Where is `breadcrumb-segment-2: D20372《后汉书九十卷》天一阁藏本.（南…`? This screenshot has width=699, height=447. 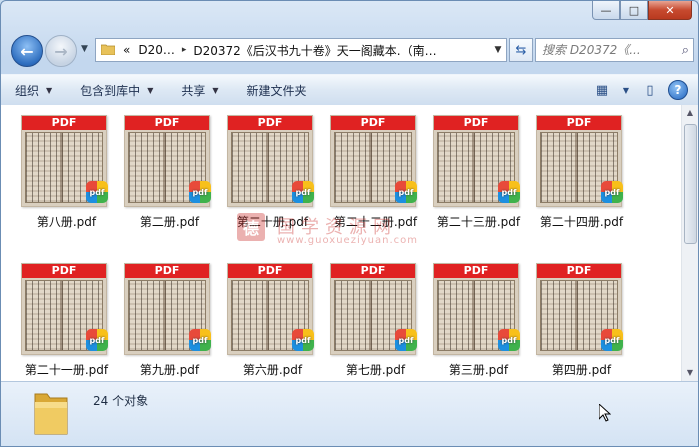 breadcrumb-segment-2: D20372《后汉书九十卷》天一阁藏本.（南… is located at coordinates (314, 50).